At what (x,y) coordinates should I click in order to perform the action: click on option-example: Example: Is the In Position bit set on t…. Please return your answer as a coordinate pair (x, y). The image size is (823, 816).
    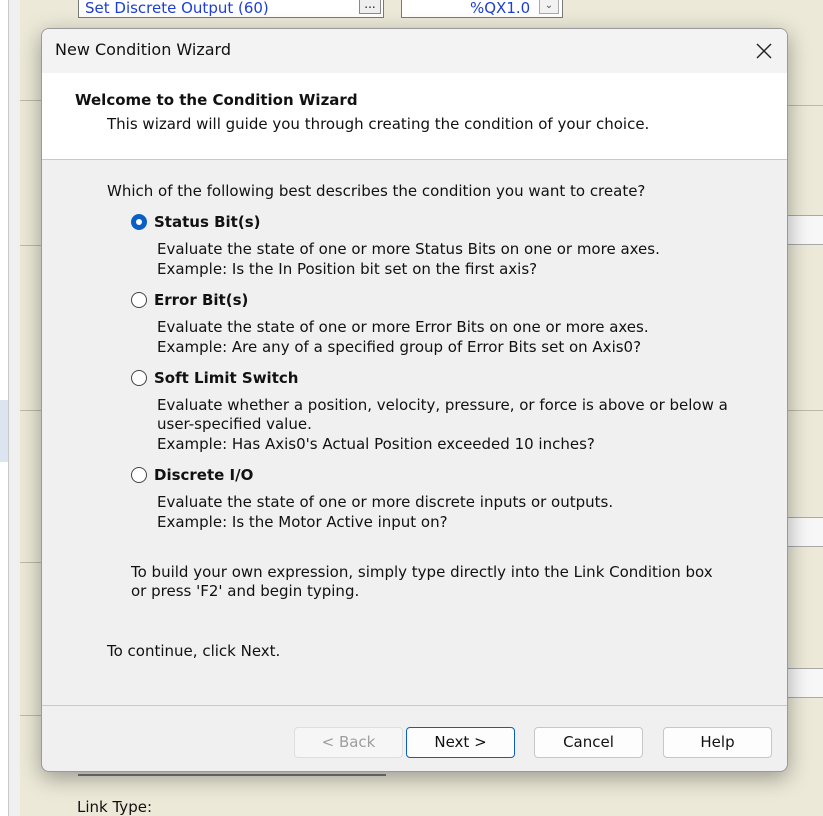
    Looking at the image, I should click on (347, 269).